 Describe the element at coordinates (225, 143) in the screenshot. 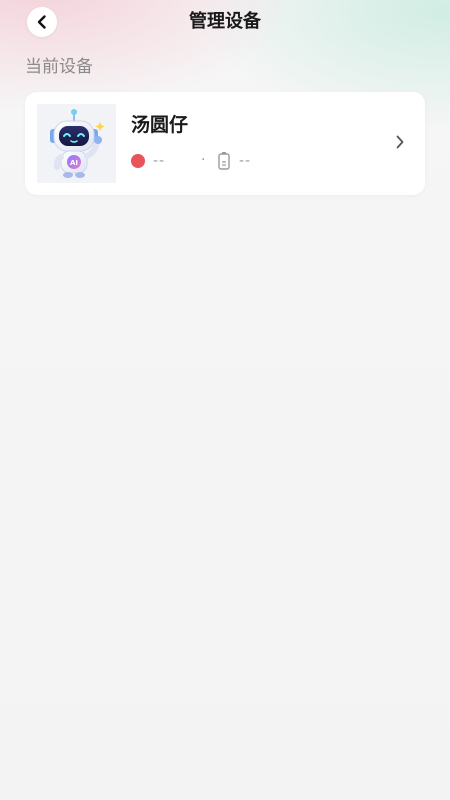

I see `device-card: AI 汤圆仔 -- · --` at that location.